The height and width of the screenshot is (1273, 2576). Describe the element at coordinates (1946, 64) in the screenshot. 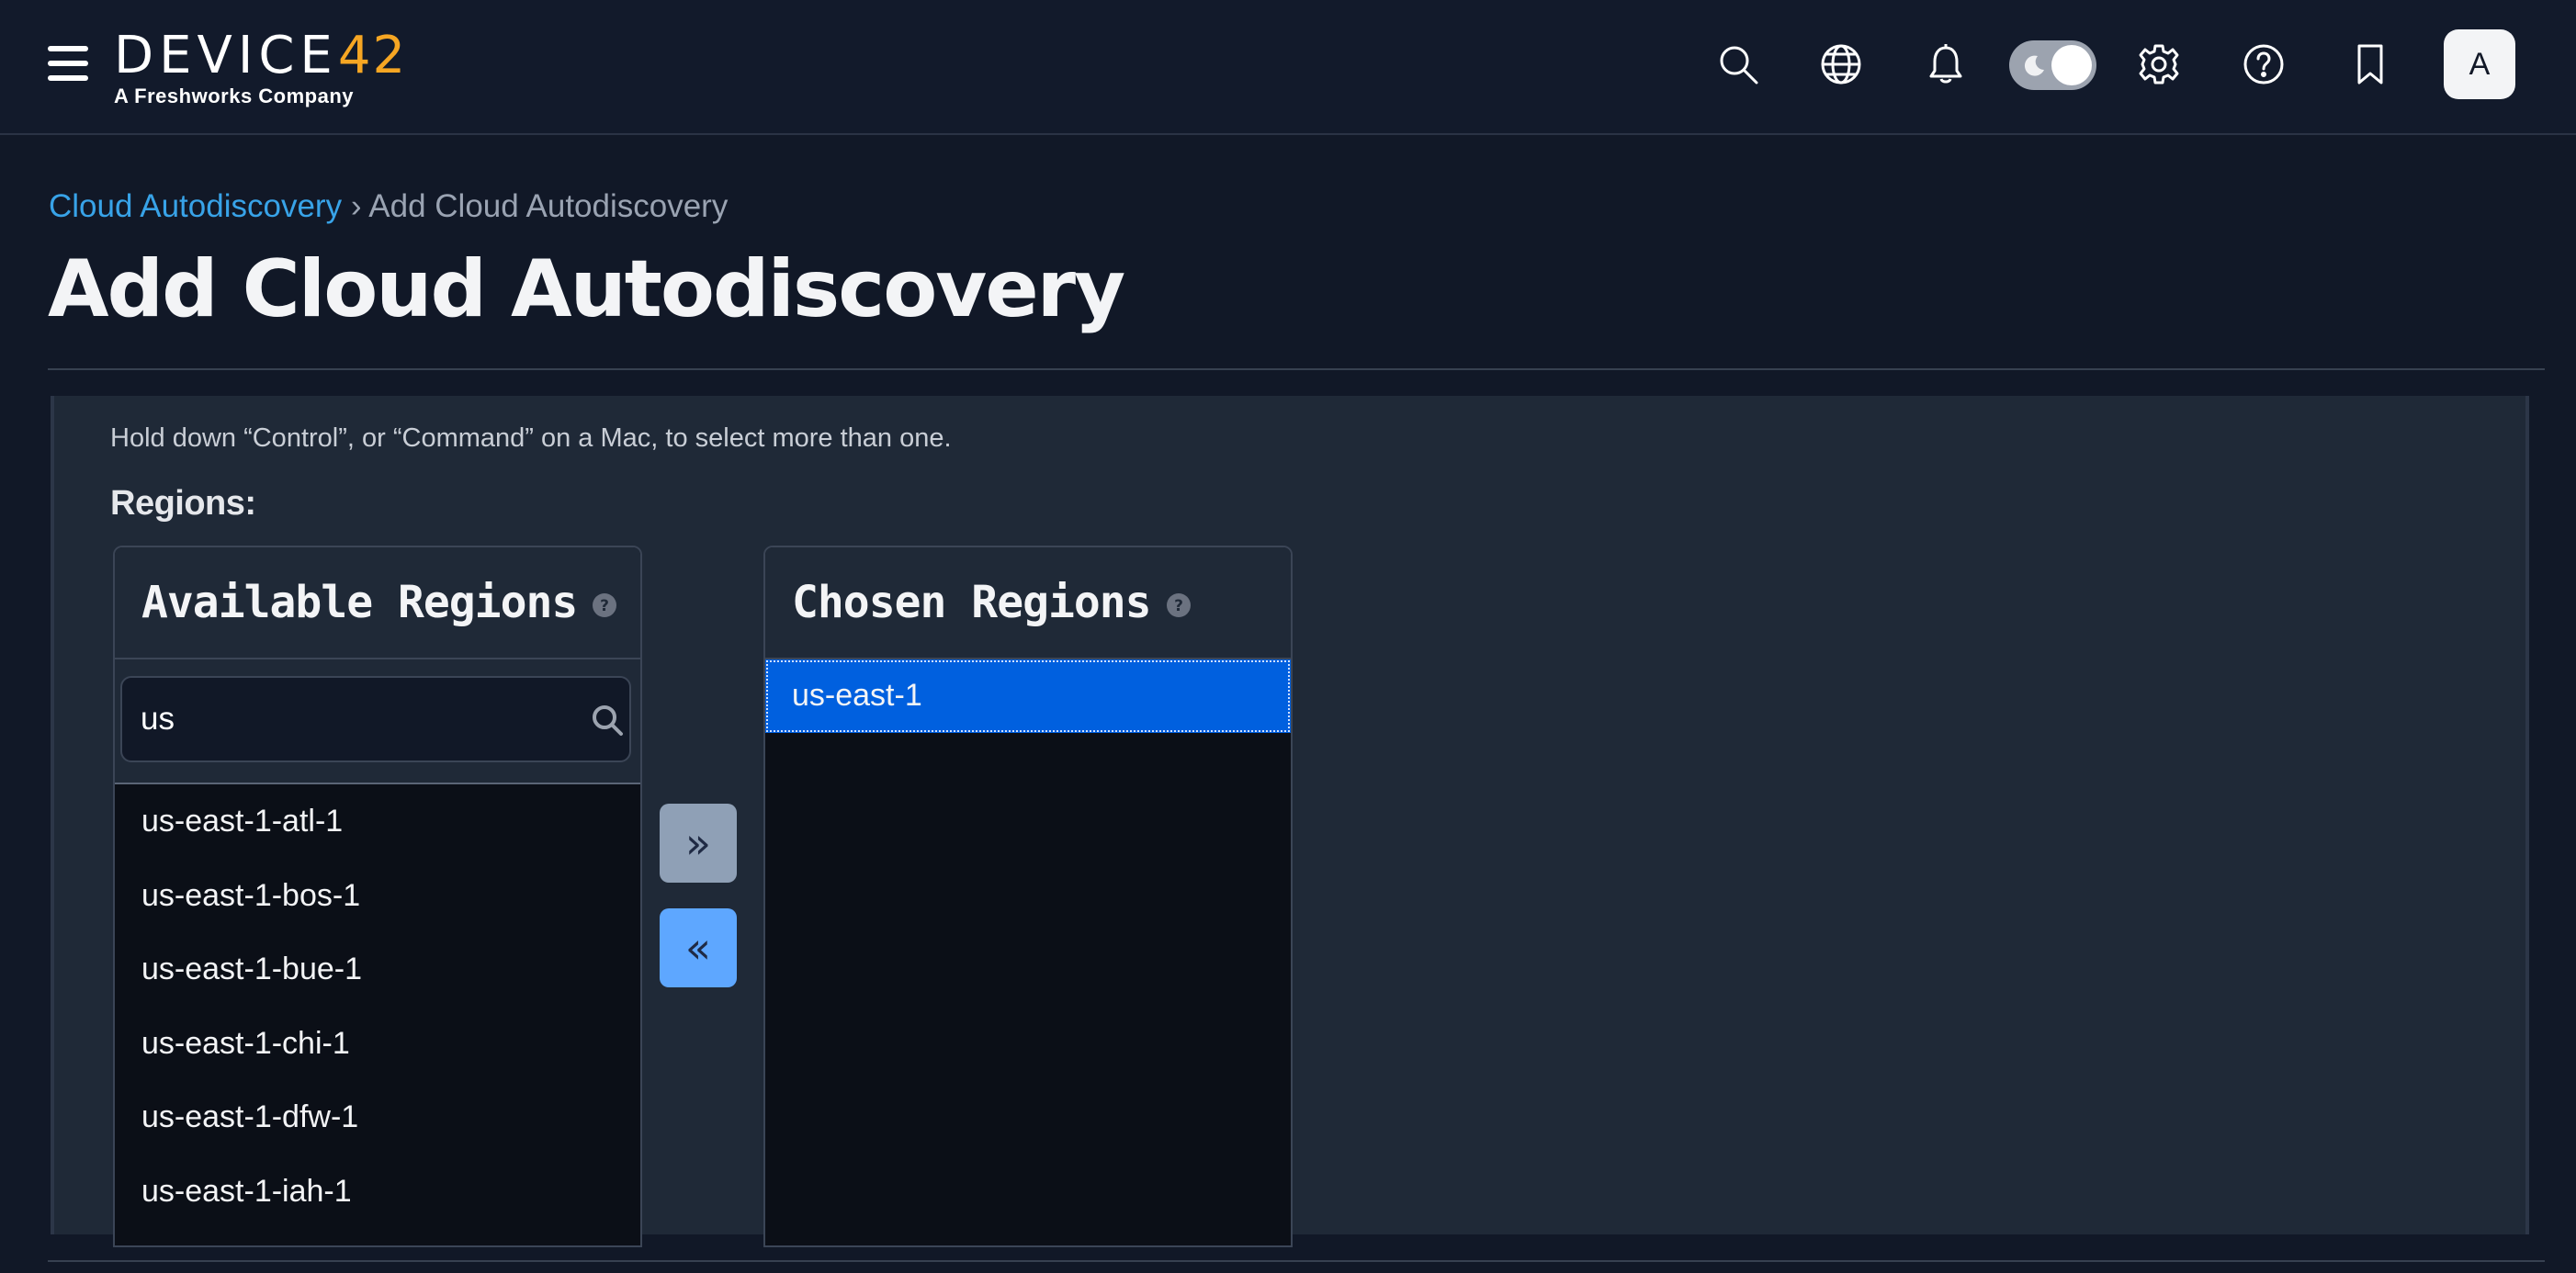

I see `bell-icon` at that location.